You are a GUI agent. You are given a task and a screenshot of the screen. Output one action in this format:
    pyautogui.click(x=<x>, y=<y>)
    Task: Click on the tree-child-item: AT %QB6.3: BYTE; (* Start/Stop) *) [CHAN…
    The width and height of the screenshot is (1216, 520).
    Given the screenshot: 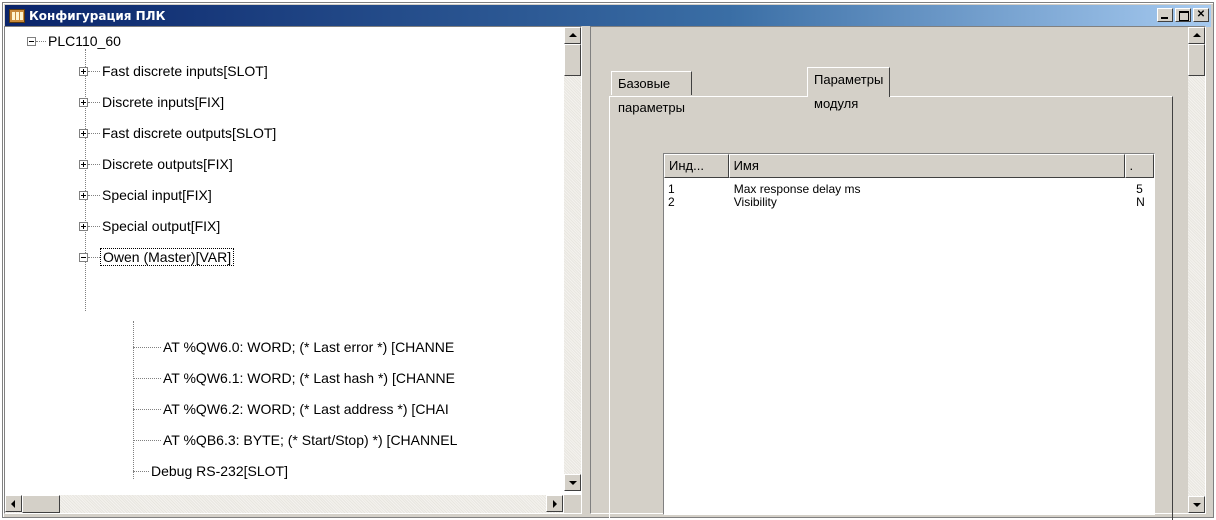 What is the action you would take?
    pyautogui.click(x=296, y=440)
    